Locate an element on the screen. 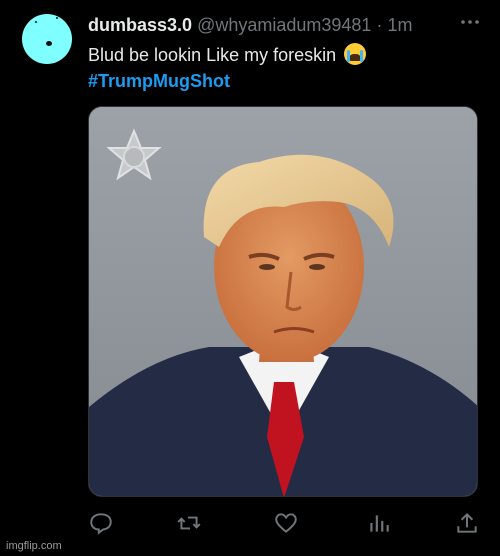 This screenshot has width=500, height=556. tweet-header: dumbass3.0 @whyamiadum39481 · 1m is located at coordinates (250, 25).